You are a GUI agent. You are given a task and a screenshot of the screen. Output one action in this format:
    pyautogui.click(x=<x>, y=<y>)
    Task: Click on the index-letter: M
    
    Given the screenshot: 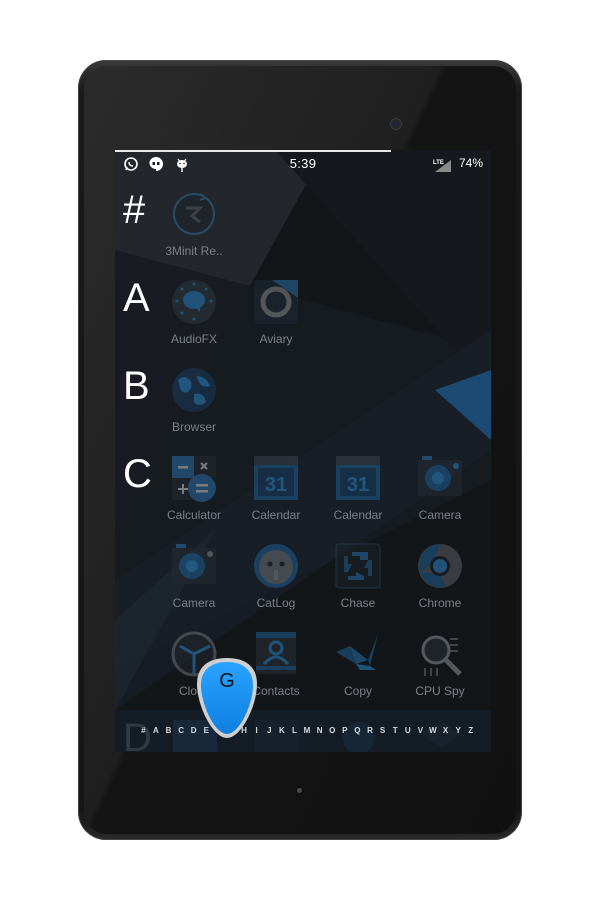 What is the action you would take?
    pyautogui.click(x=307, y=730)
    